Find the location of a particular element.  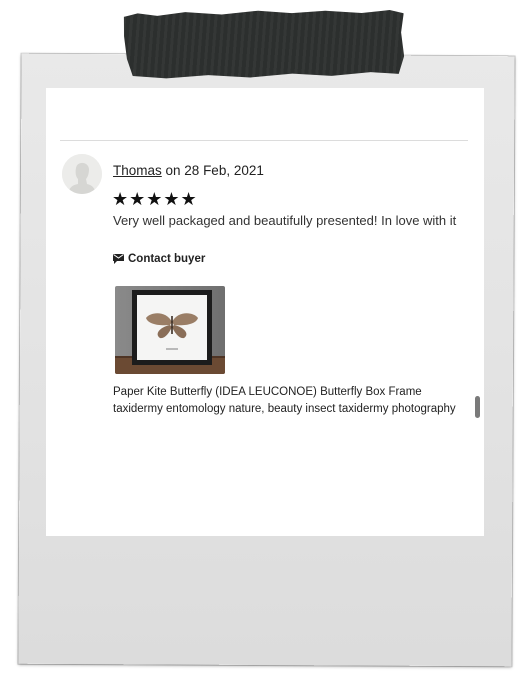

contact-buyer-label: Contact buyer is located at coordinates (167, 259).